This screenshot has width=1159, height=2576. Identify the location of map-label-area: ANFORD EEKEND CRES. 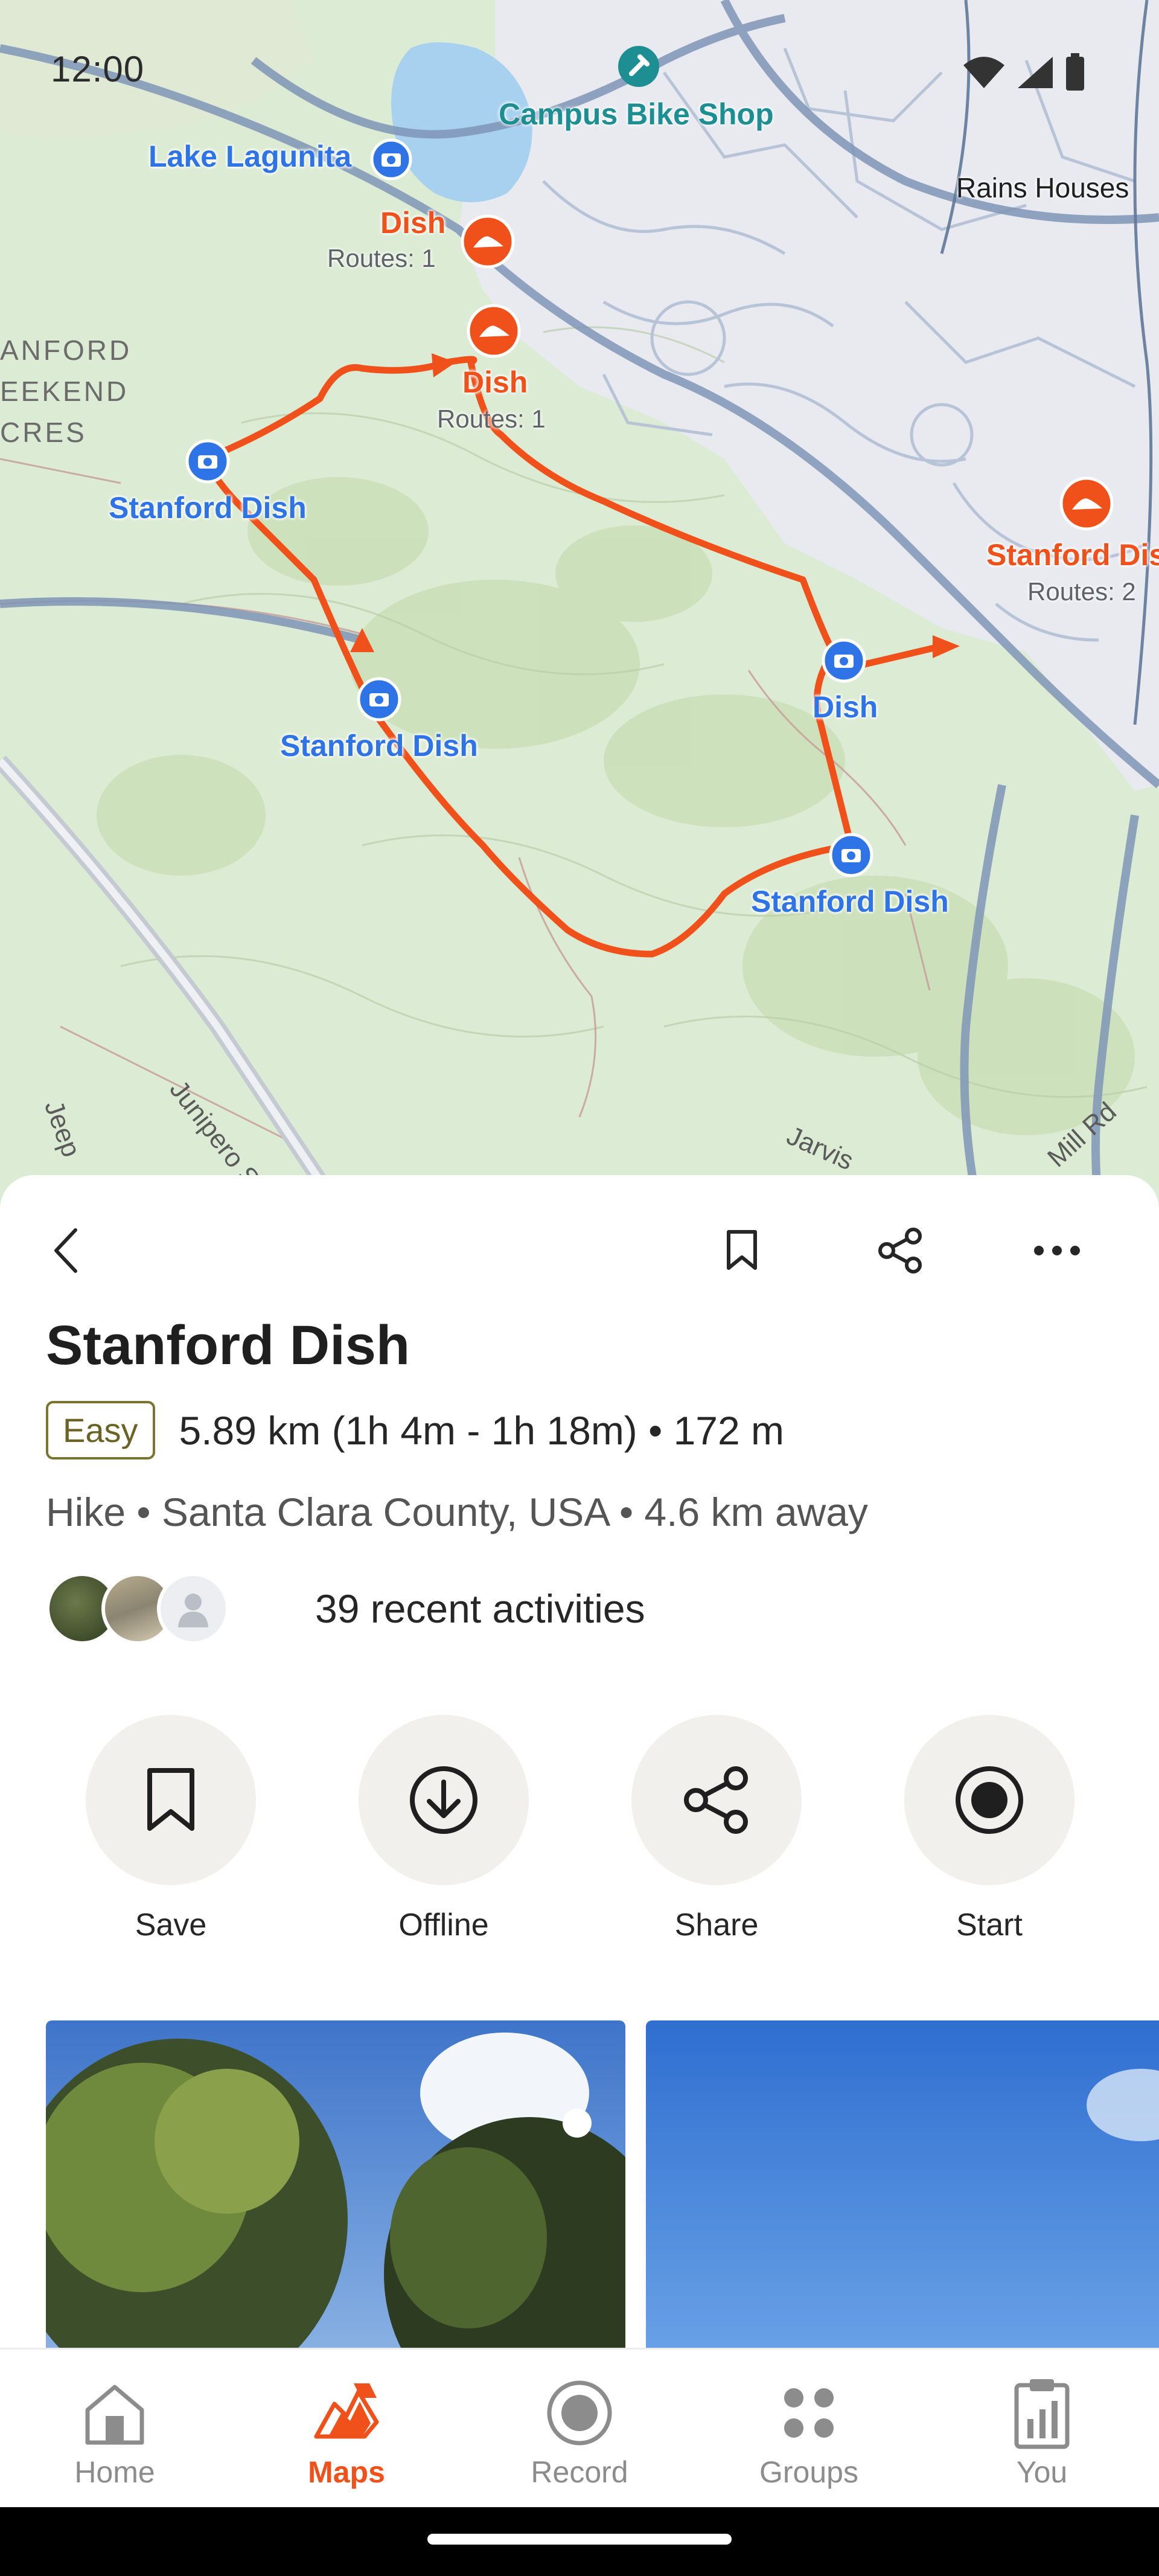
(66, 391).